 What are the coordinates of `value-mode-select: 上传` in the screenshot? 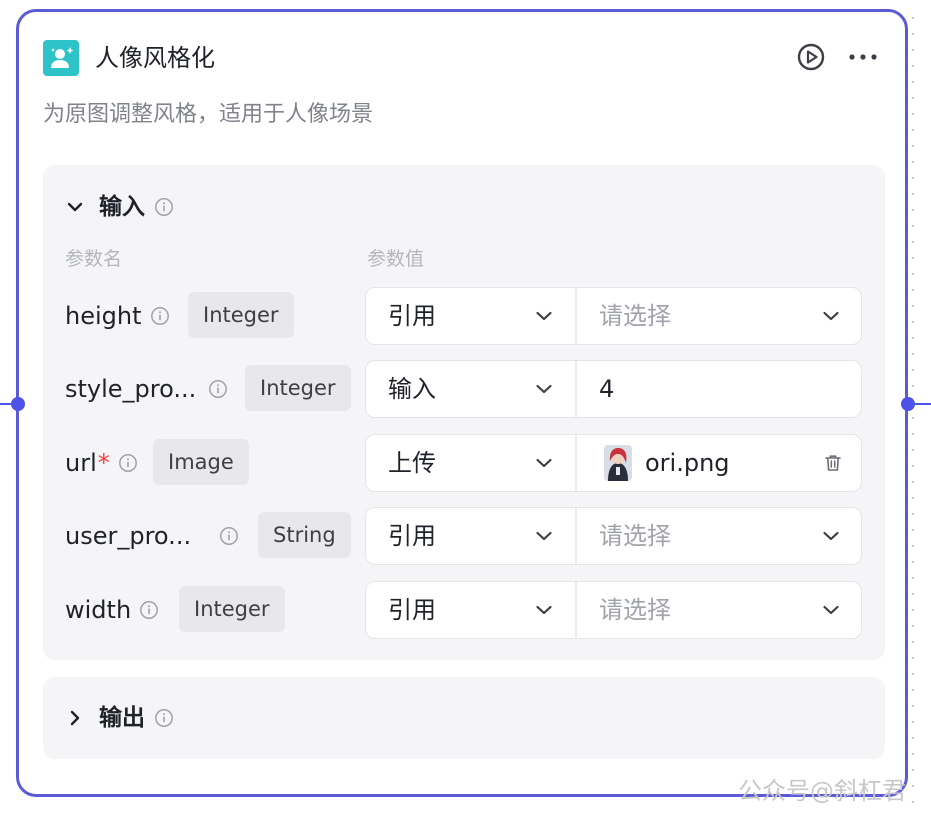 It's located at (471, 463).